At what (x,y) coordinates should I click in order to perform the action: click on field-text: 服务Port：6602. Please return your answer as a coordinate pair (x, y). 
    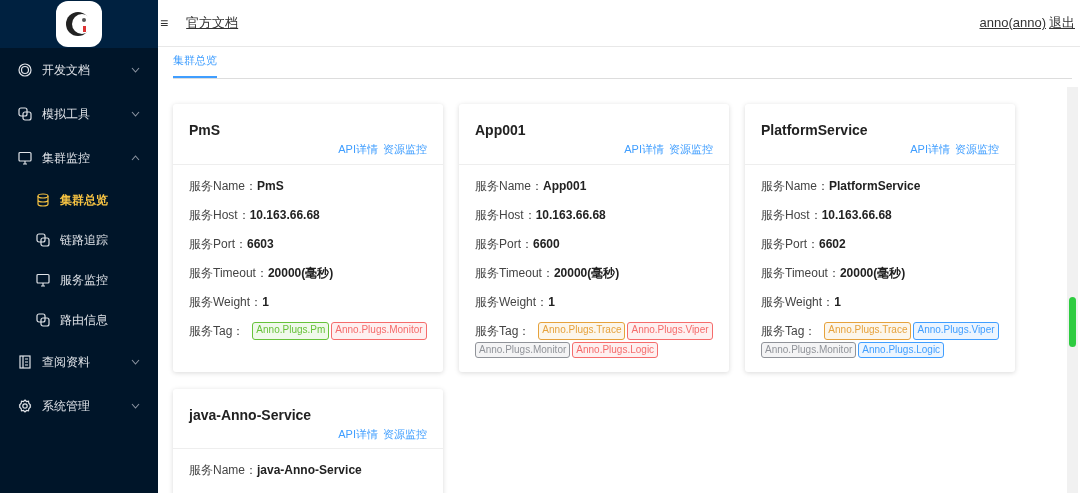
    Looking at the image, I should click on (803, 243).